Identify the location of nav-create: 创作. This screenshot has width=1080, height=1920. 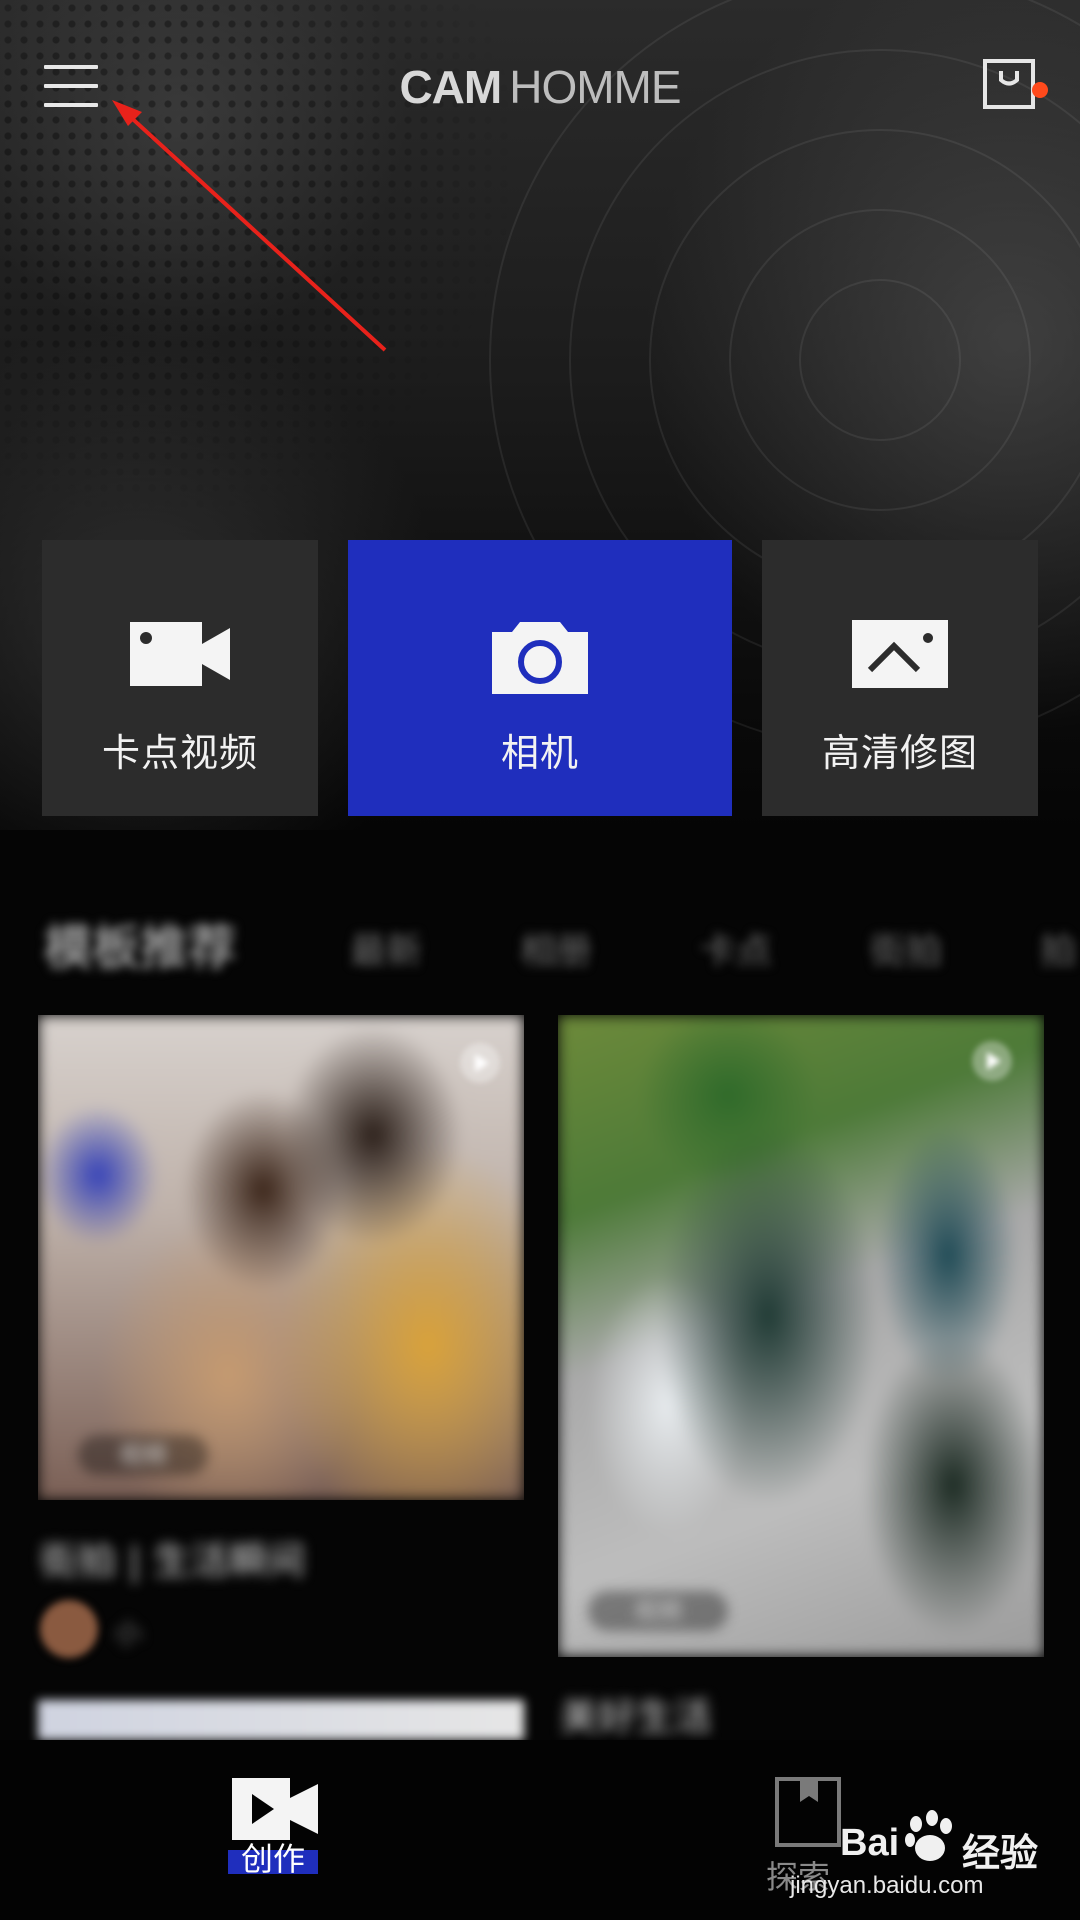
(275, 1826).